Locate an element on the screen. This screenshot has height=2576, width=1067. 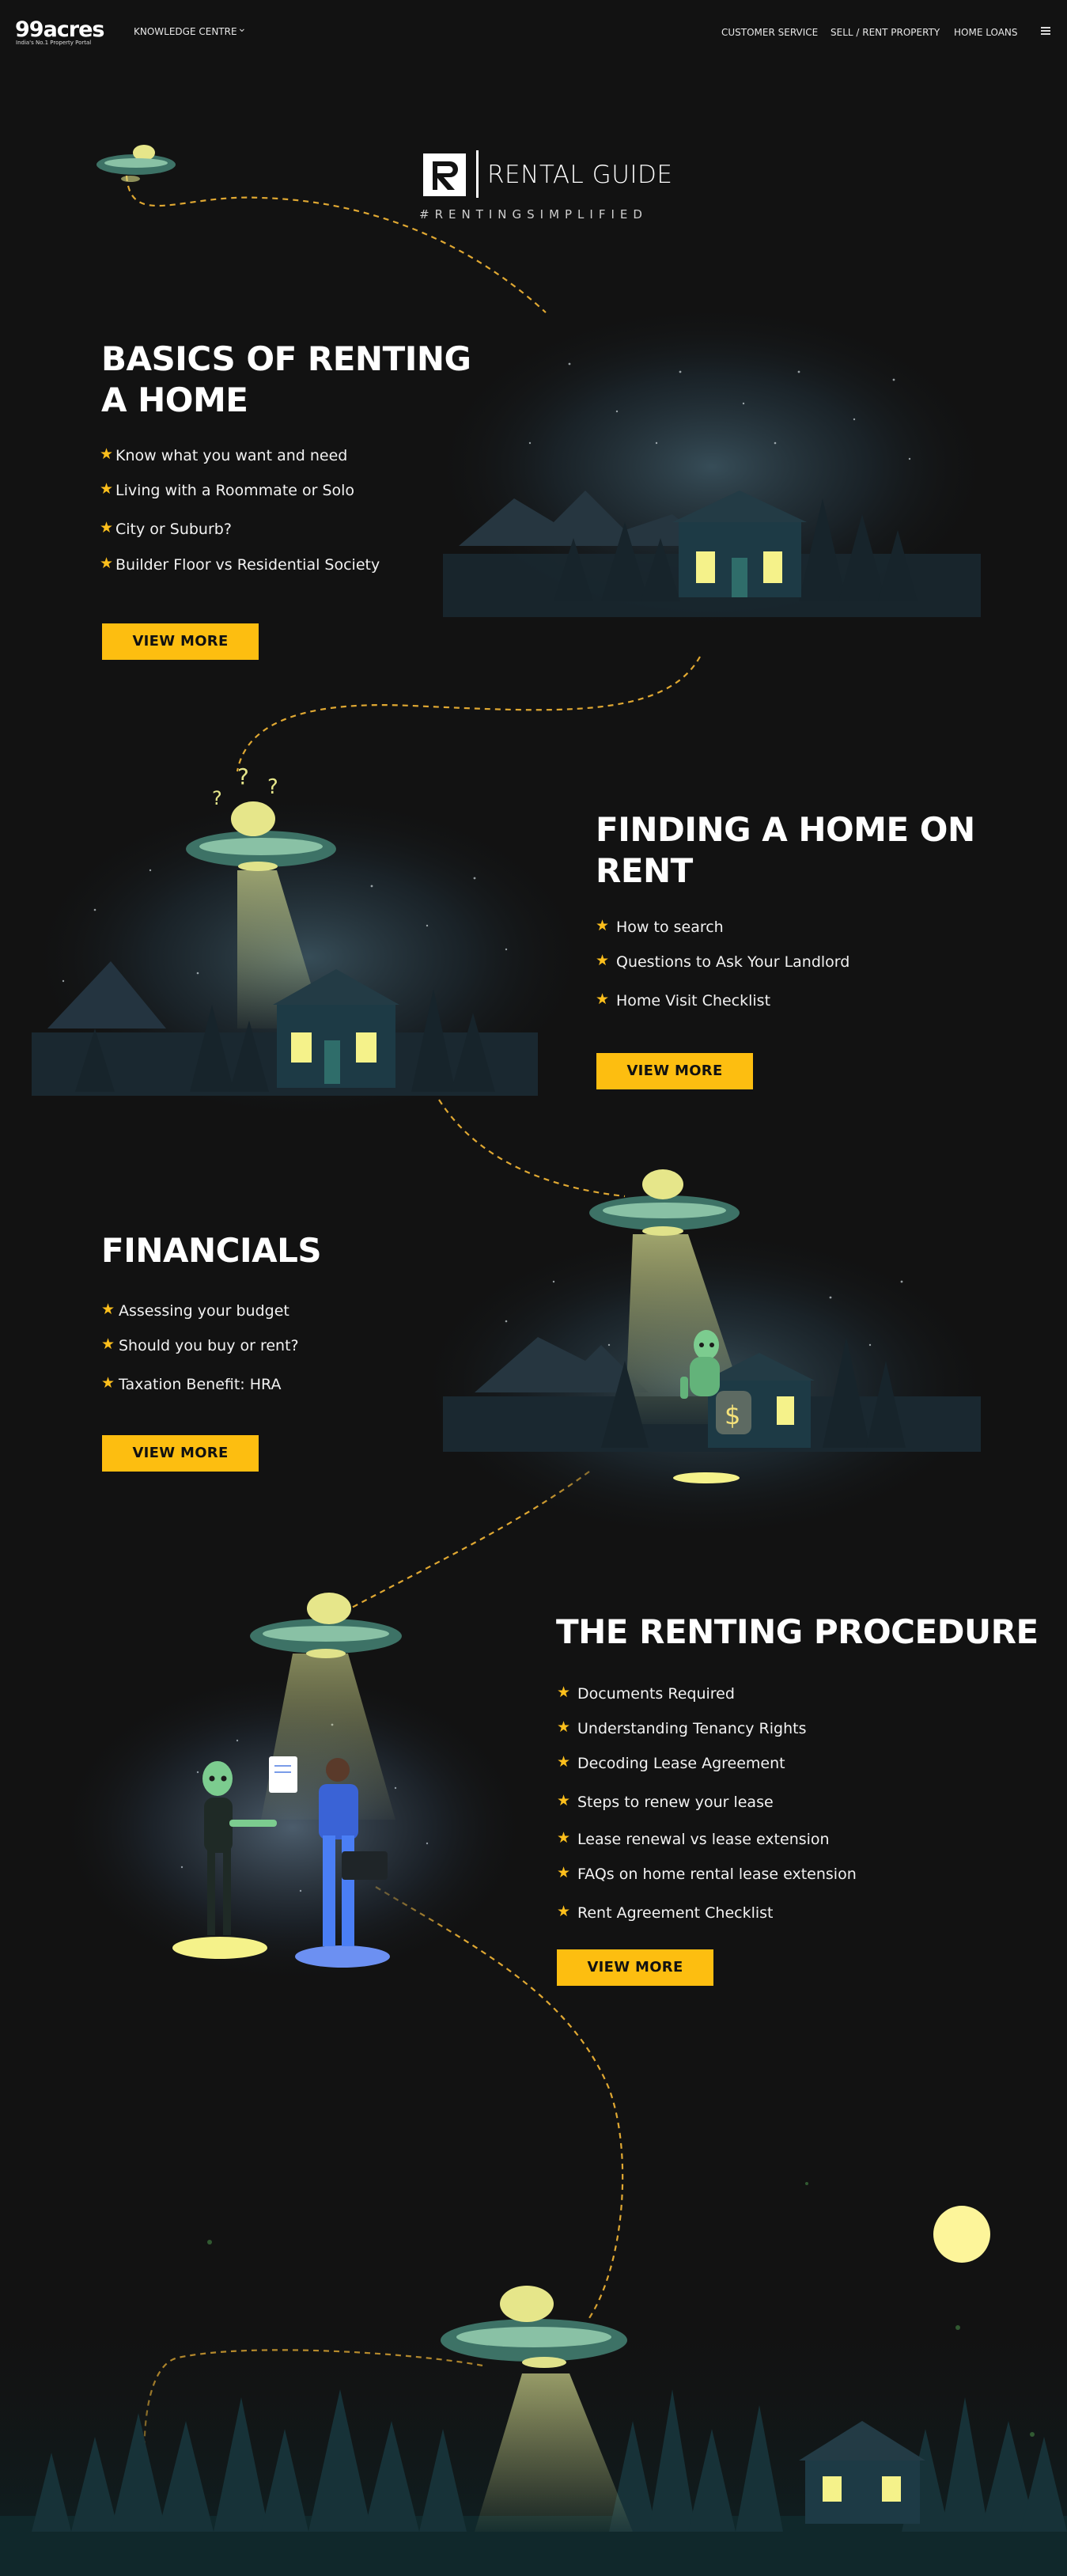
brand-tagline: #RENTINGSIMPLIFIED is located at coordinates (533, 214).